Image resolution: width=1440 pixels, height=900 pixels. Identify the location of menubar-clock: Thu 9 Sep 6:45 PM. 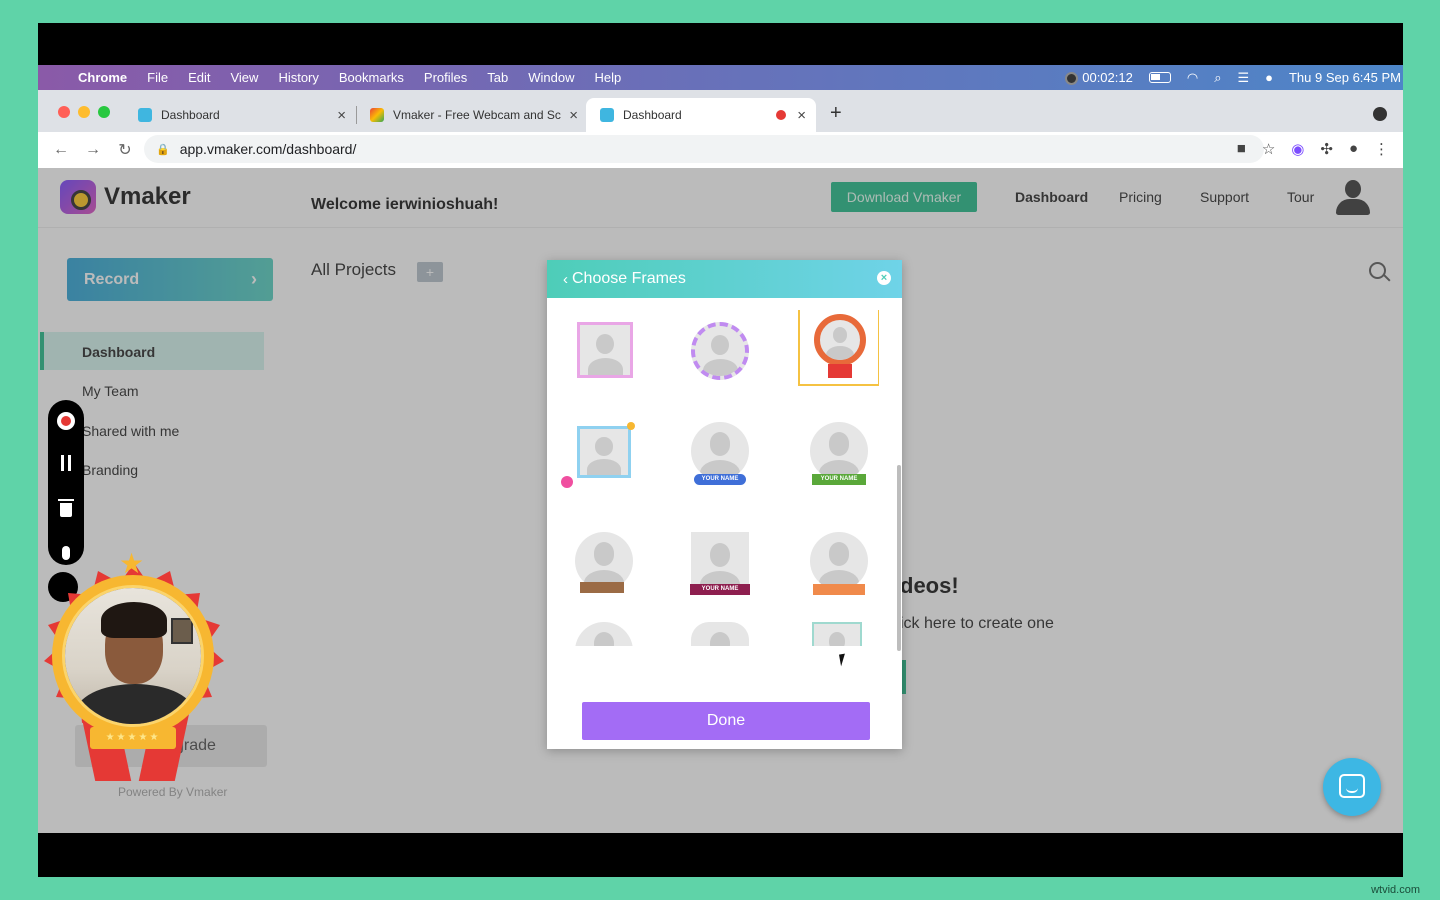
(1345, 77).